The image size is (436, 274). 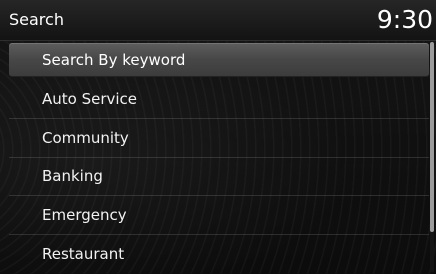 What do you see at coordinates (72, 176) in the screenshot?
I see `menu-item-label: Banking` at bounding box center [72, 176].